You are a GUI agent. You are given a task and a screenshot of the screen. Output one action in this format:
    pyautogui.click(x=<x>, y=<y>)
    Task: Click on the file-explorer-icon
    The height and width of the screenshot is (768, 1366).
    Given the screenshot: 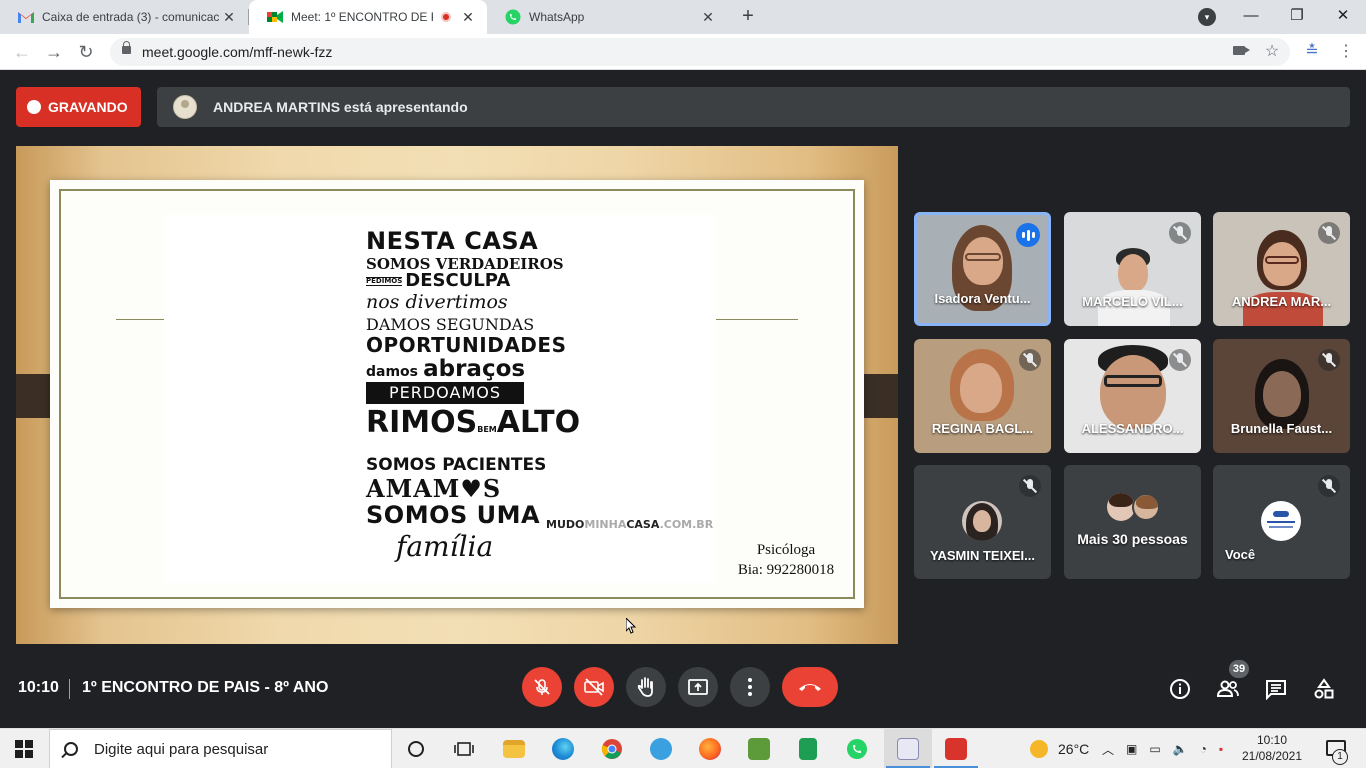 What is the action you would take?
    pyautogui.click(x=514, y=748)
    